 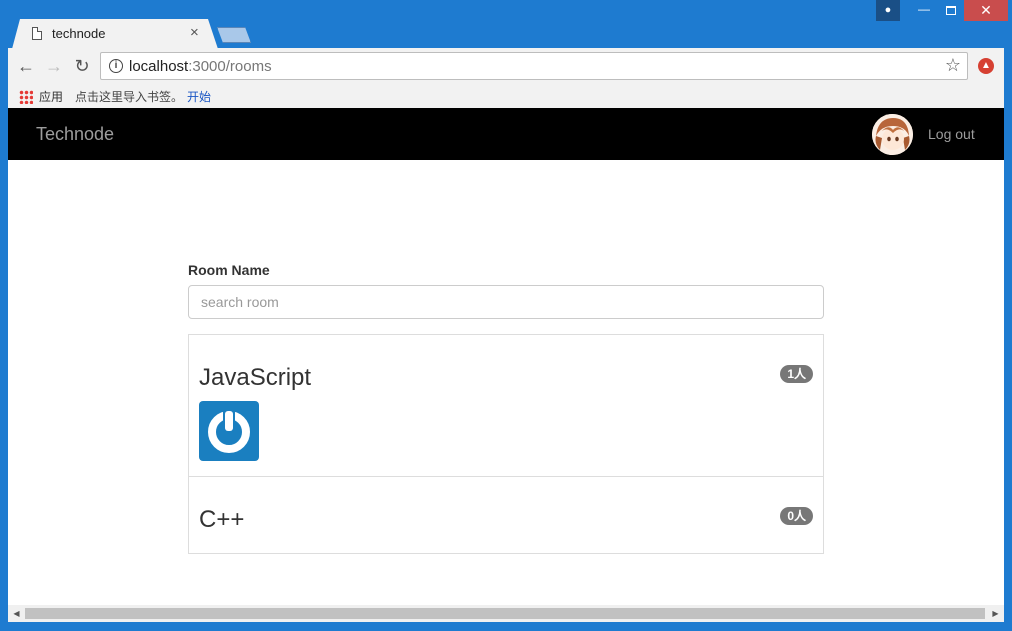 I want to click on avatar, so click(x=892, y=134).